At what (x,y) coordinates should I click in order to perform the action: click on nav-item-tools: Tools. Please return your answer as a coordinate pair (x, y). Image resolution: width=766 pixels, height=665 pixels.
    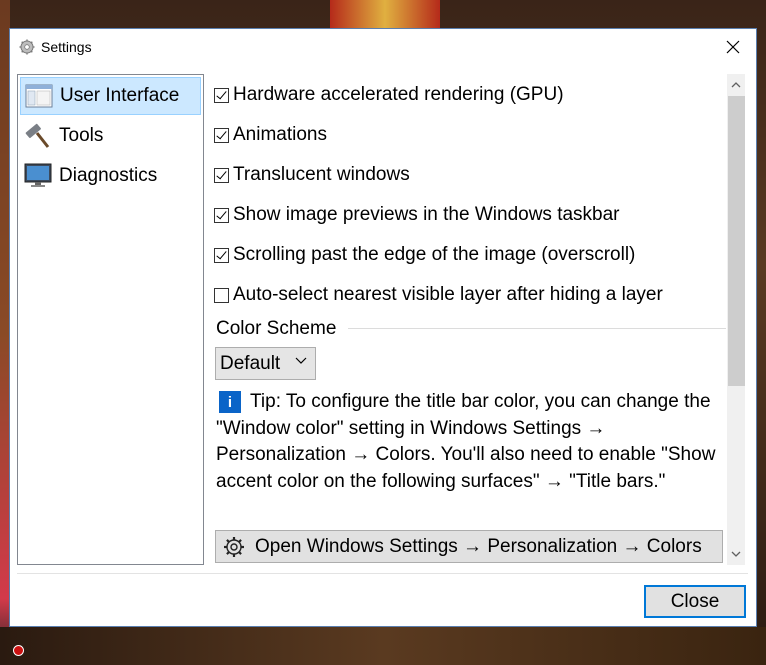
    Looking at the image, I should click on (110, 136).